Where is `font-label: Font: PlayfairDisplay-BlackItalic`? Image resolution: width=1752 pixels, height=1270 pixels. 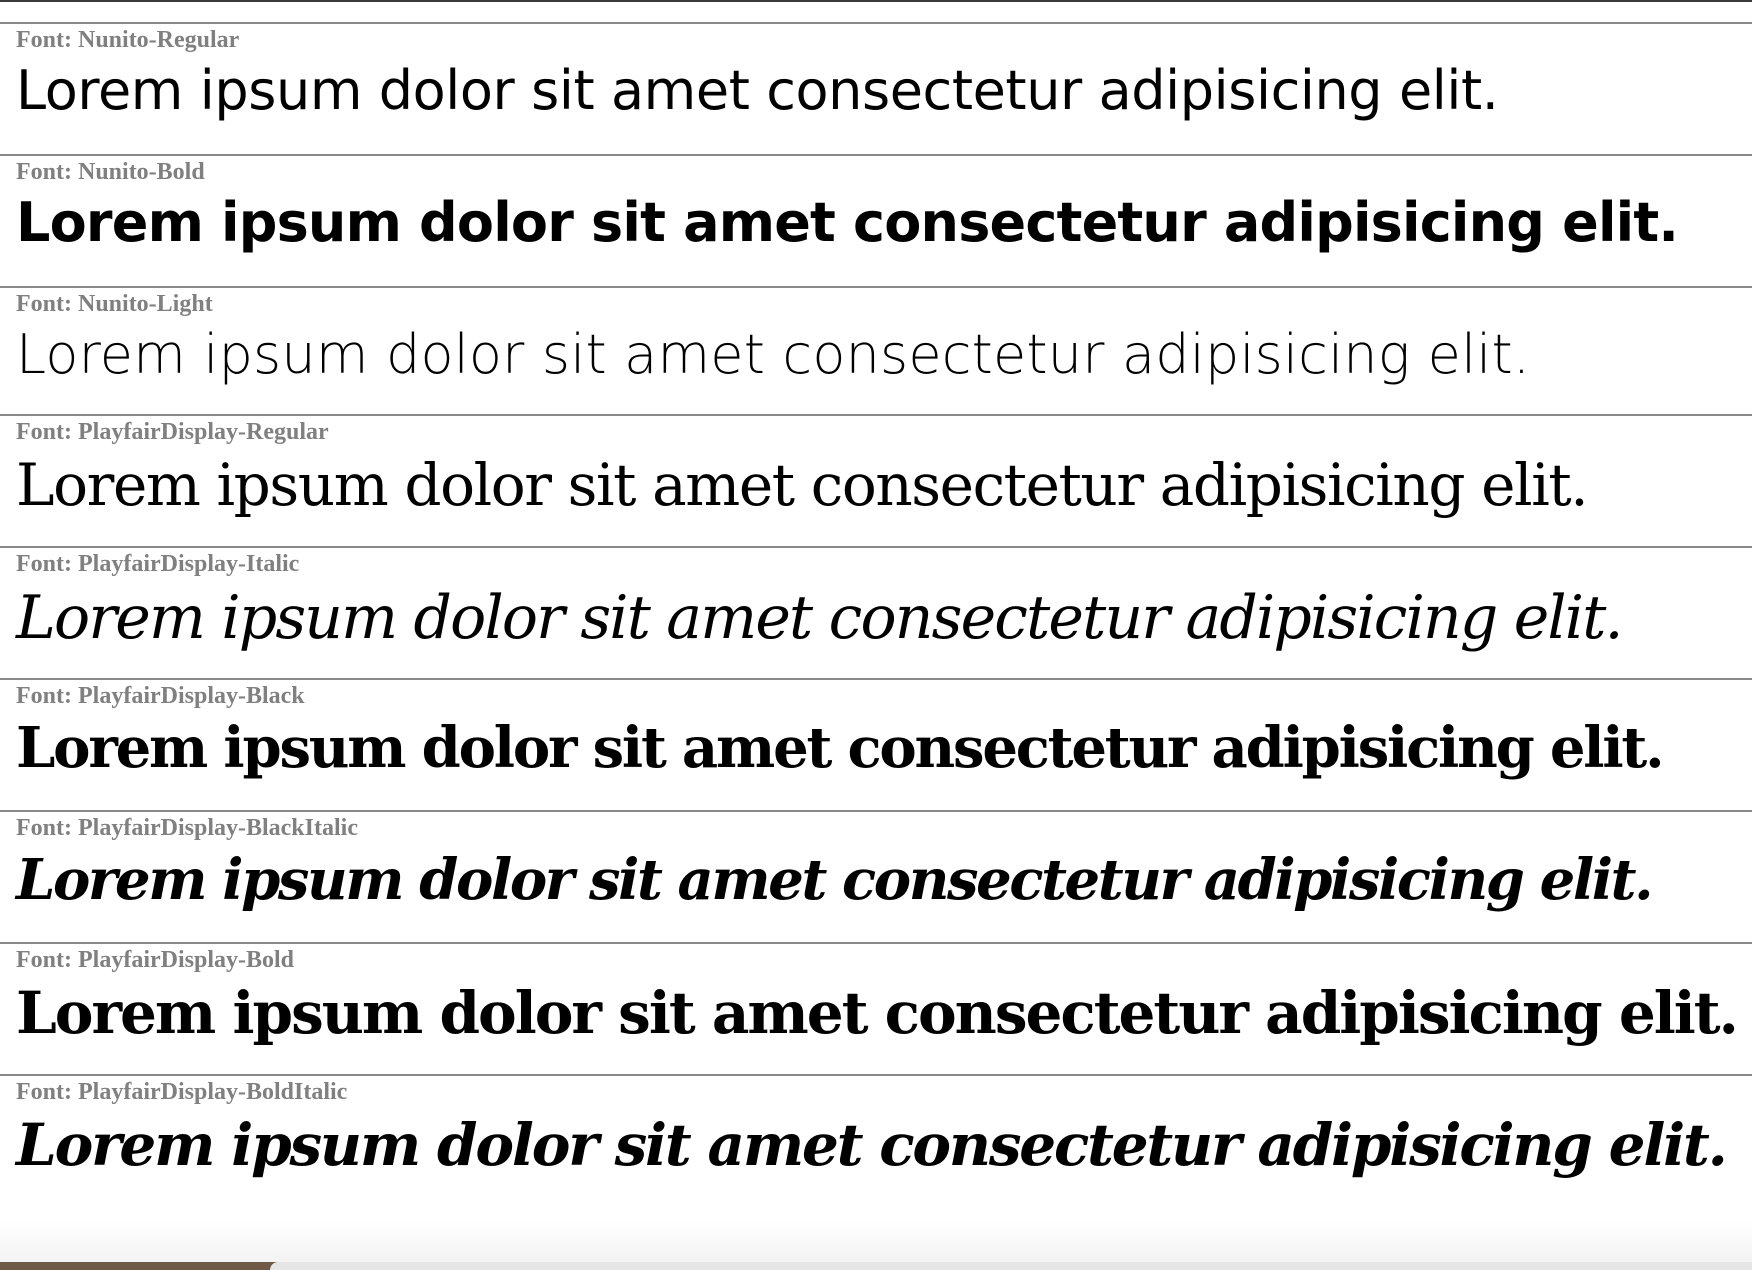
font-label: Font: PlayfairDisplay-BlackItalic is located at coordinates (187, 828).